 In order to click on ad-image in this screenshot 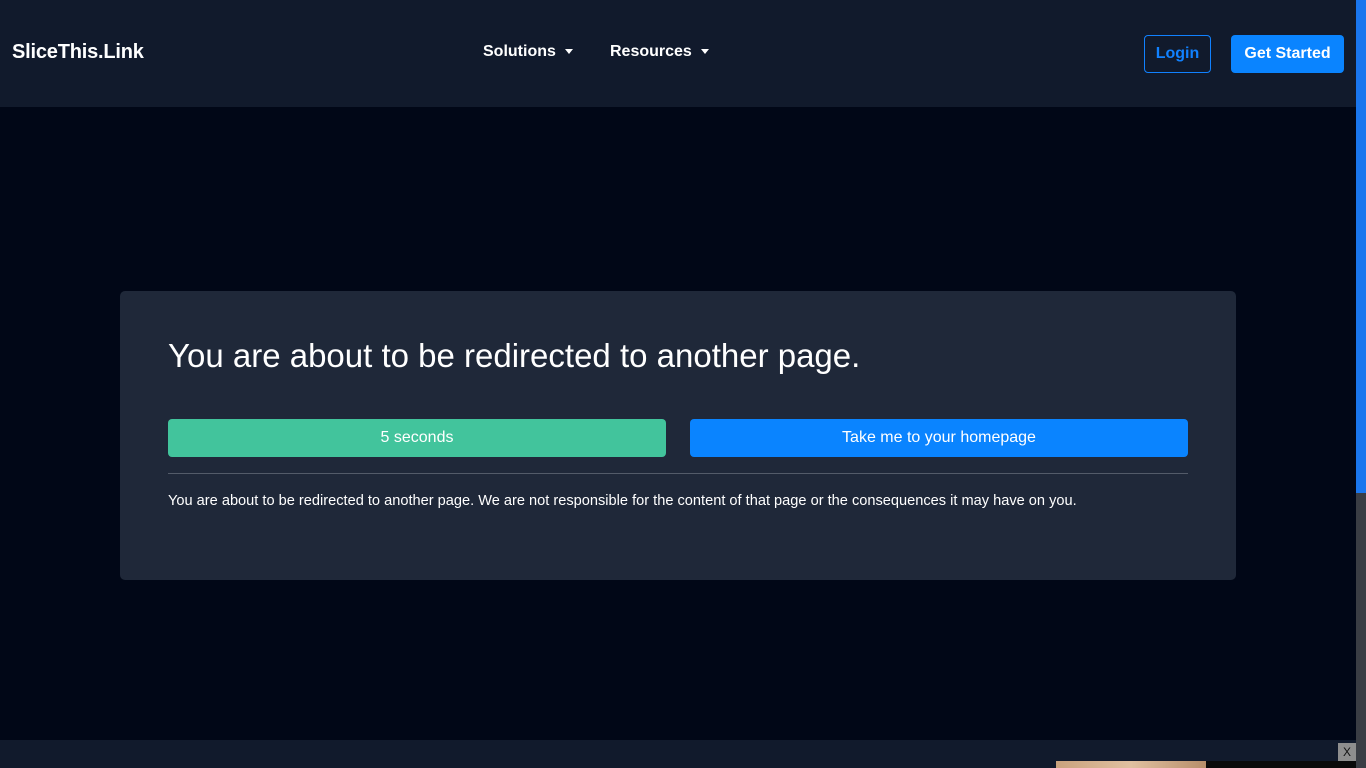, I will do `click(1131, 764)`.